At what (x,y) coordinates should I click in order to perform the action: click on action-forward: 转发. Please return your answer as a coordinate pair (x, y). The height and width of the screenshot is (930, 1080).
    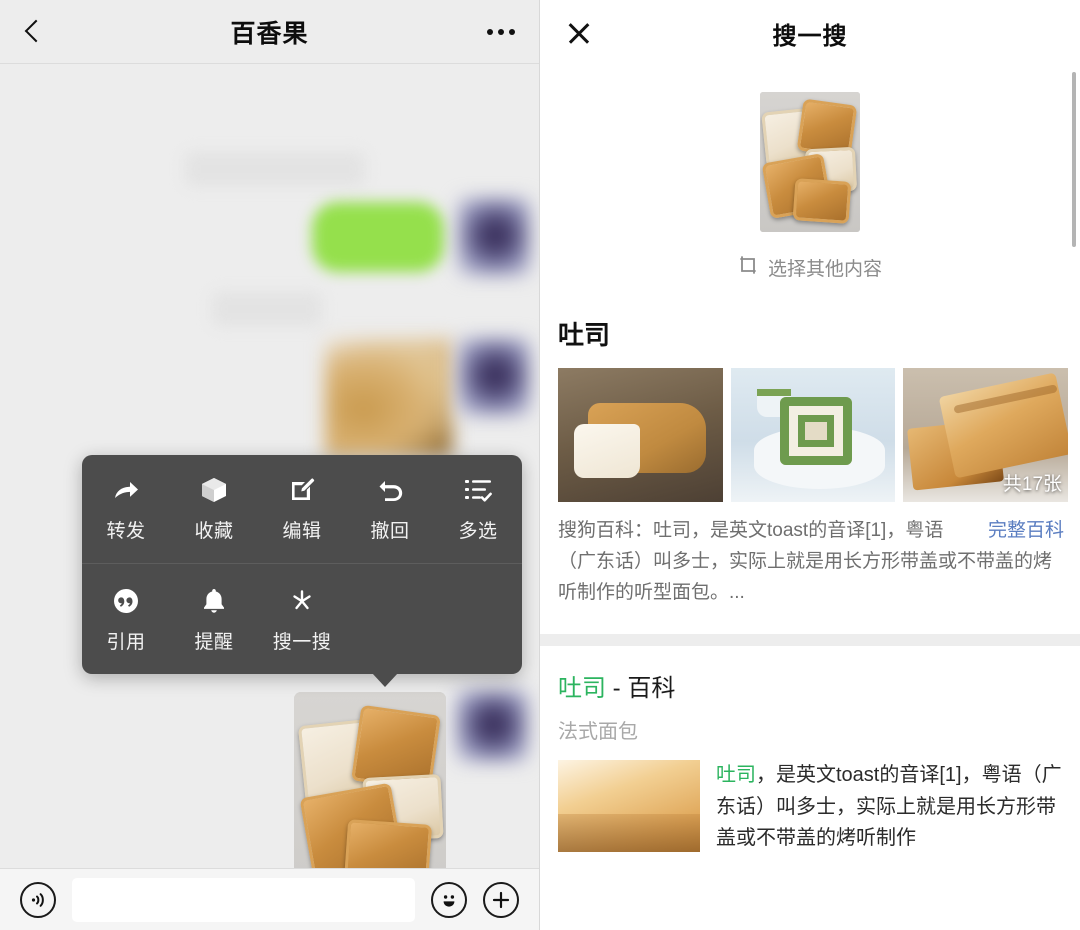
    Looking at the image, I should click on (126, 511).